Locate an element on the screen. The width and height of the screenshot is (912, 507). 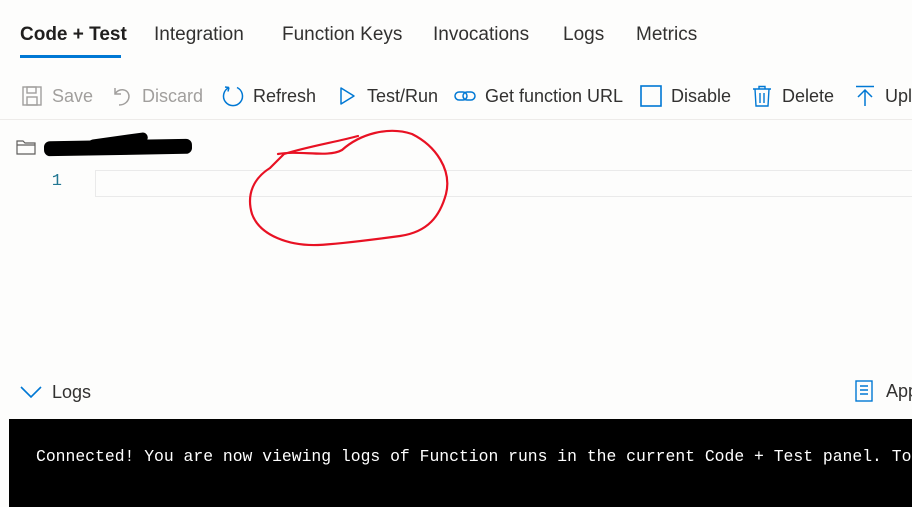
delete-label: Delete is located at coordinates (808, 95).